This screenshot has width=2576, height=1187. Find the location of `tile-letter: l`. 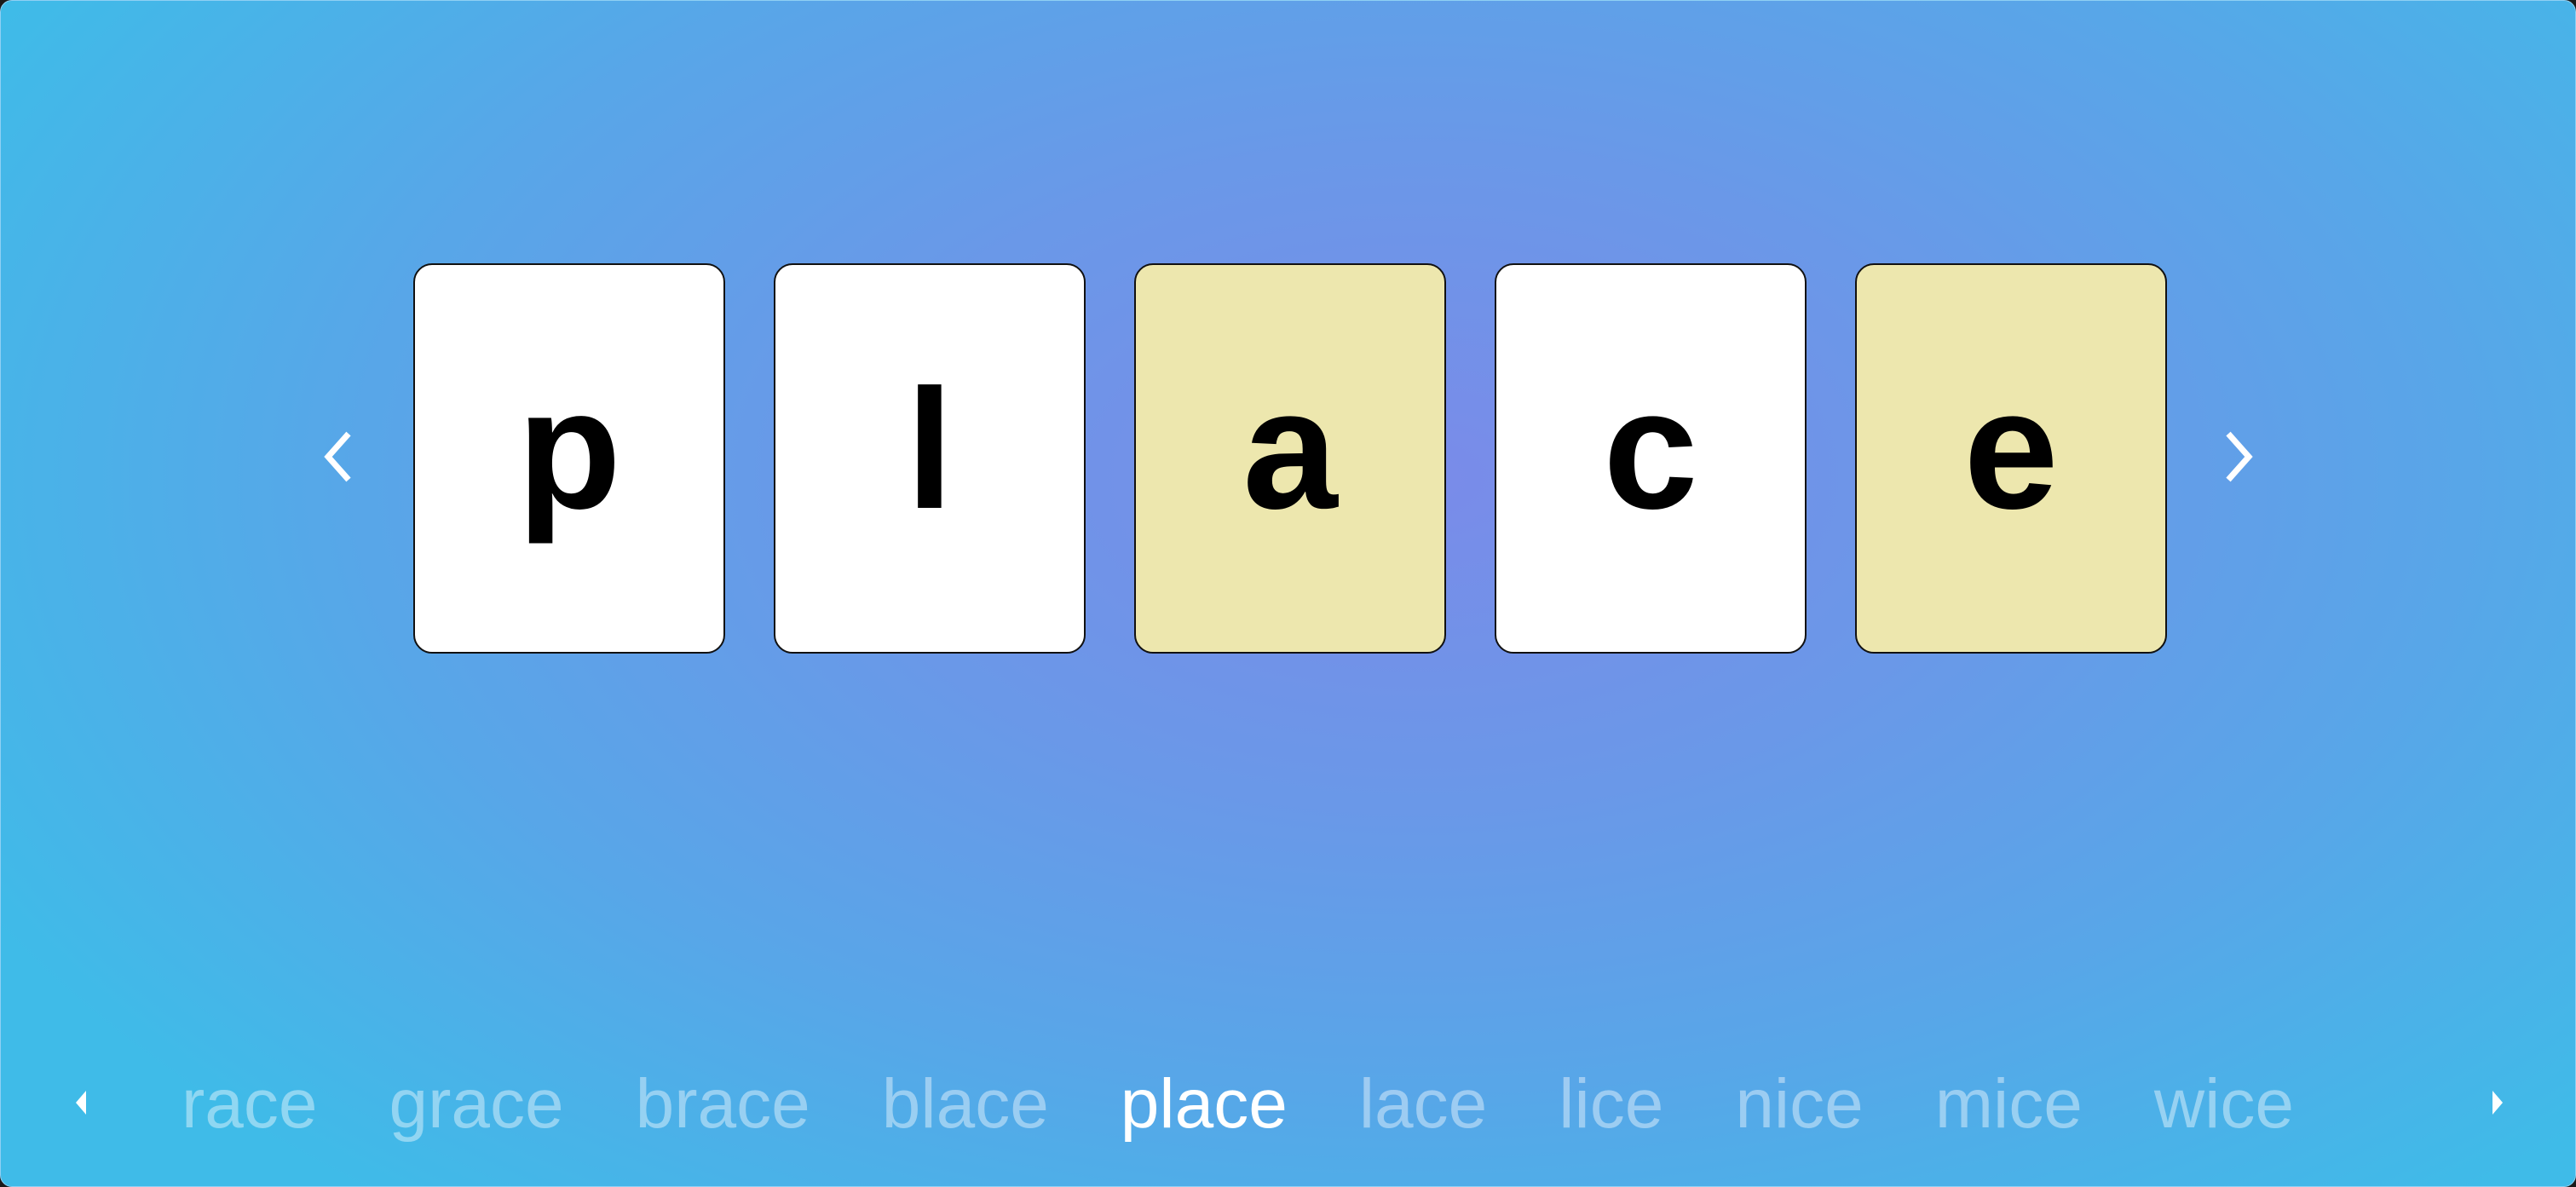

tile-letter: l is located at coordinates (930, 449).